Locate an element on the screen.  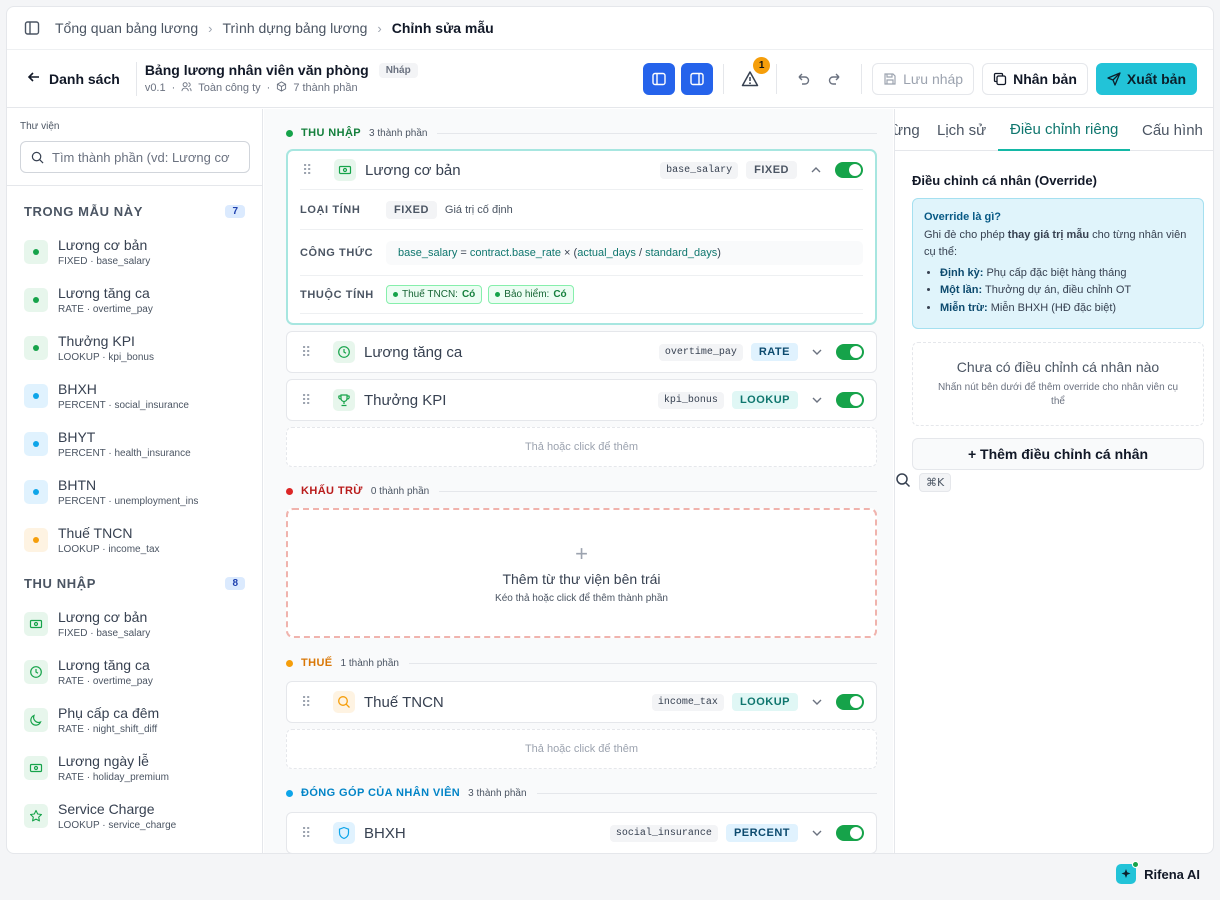
item-name: Lương tăng ca is located at coordinates (104, 293).